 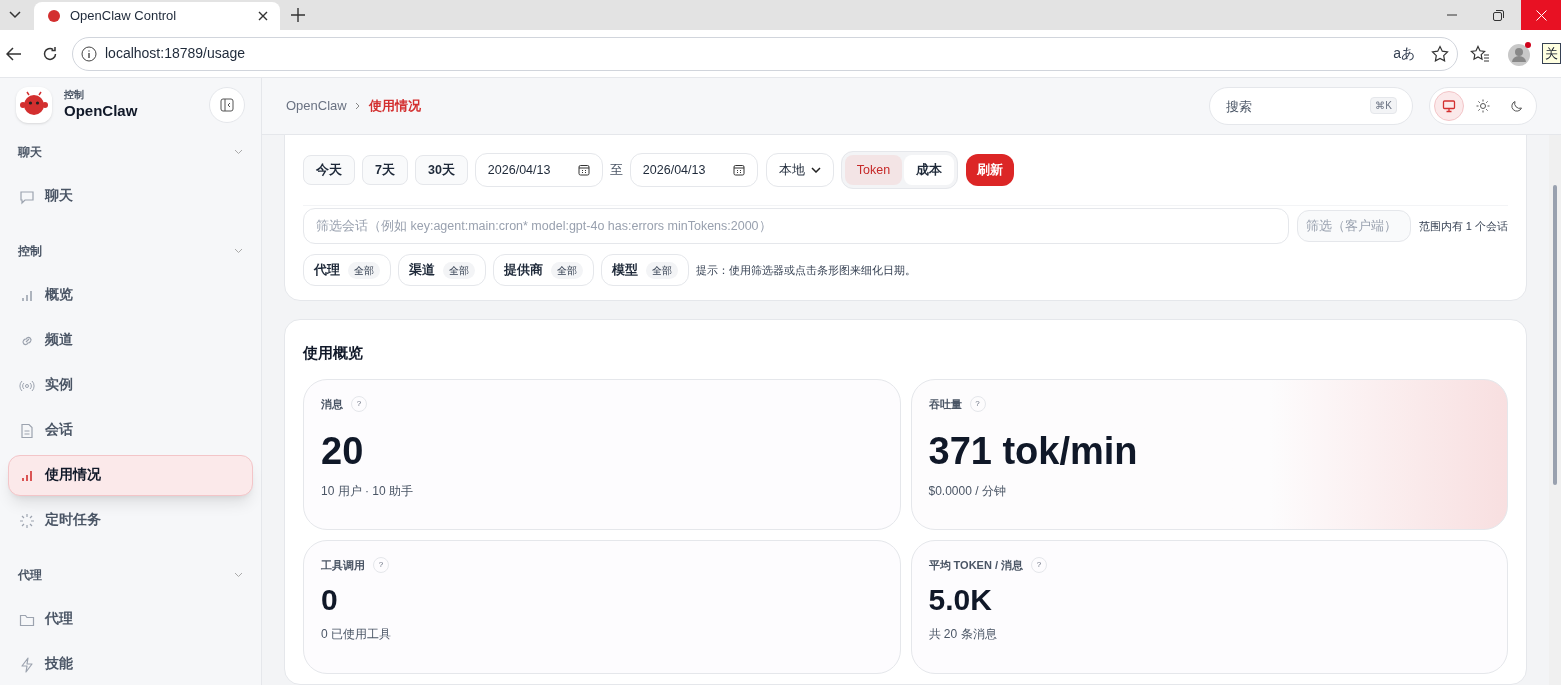 What do you see at coordinates (1498, 15) in the screenshot?
I see `restore-icon` at bounding box center [1498, 15].